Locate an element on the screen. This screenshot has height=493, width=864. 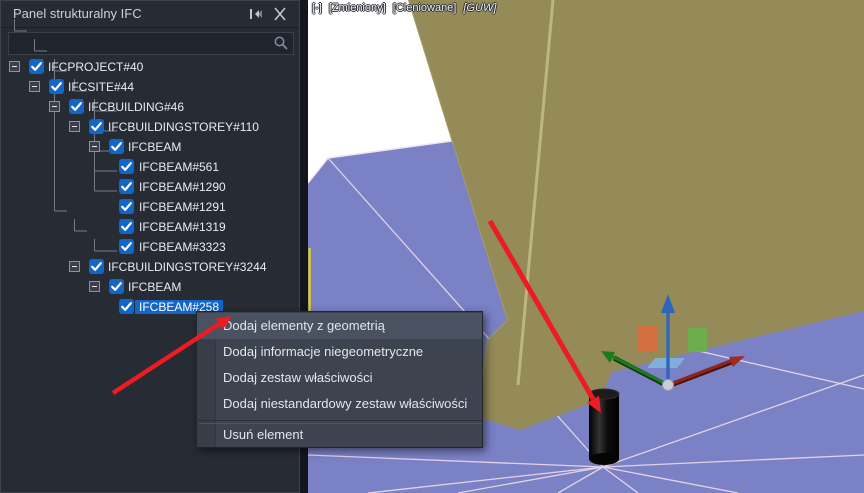
viewport-control-minimize: [-] is located at coordinates (317, 8).